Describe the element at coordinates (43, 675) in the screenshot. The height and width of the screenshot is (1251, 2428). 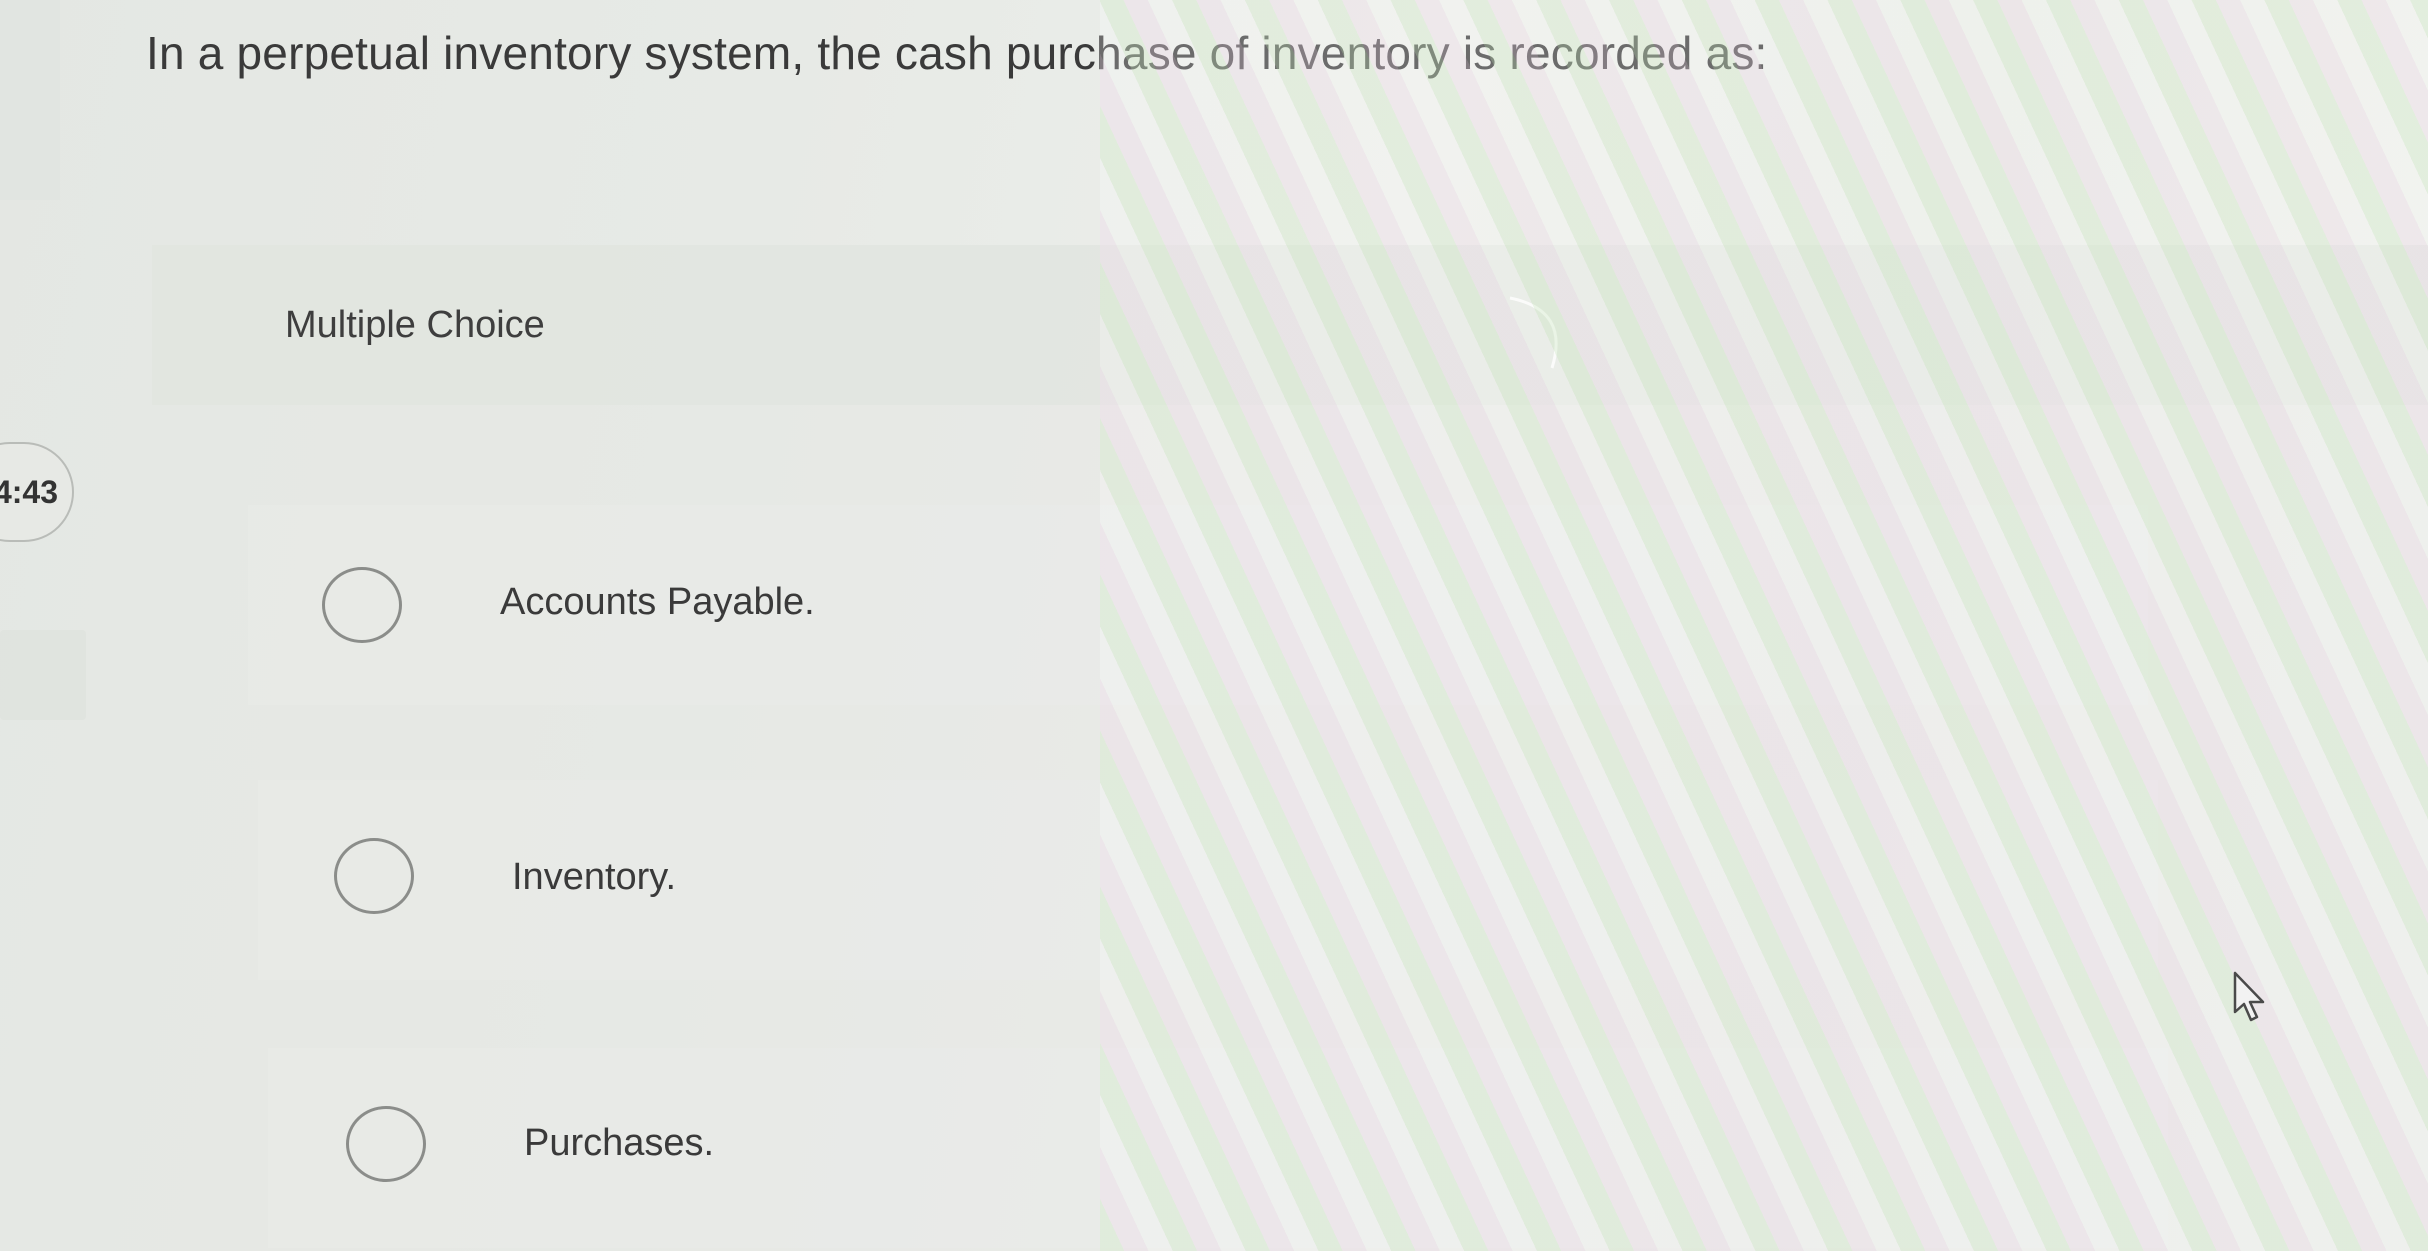
I see `sidebar-box` at that location.